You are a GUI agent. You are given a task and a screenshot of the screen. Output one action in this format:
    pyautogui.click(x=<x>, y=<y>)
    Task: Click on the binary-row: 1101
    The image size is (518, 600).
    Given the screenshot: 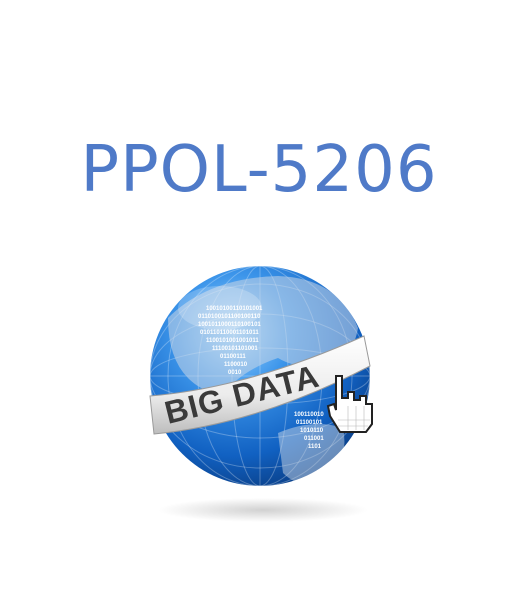 What is the action you would take?
    pyautogui.click(x=315, y=447)
    